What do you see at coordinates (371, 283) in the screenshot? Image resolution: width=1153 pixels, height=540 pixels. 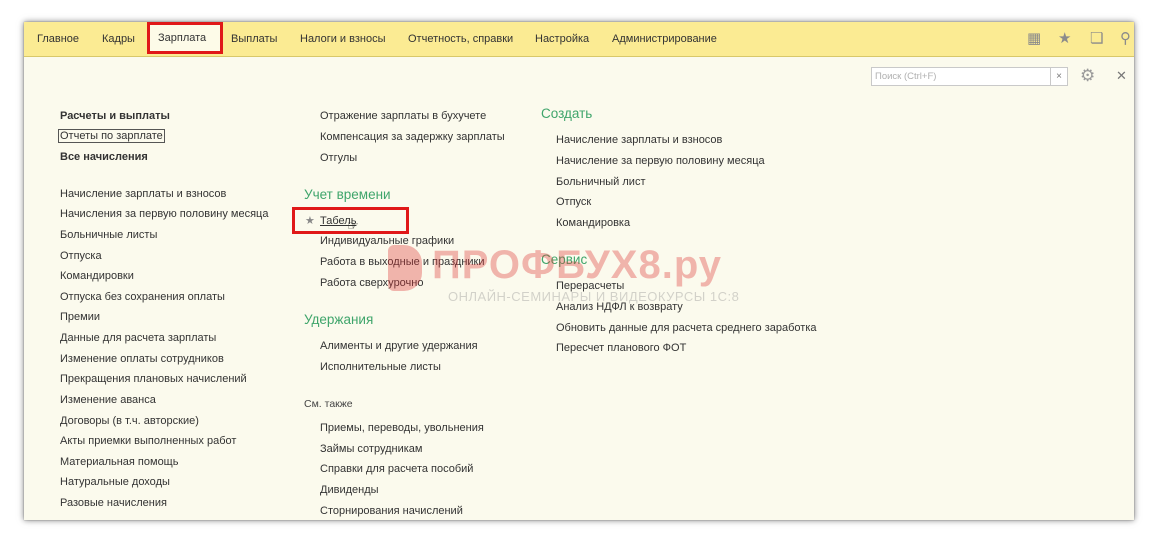 I see `list-item: Работа сверхурочно` at bounding box center [371, 283].